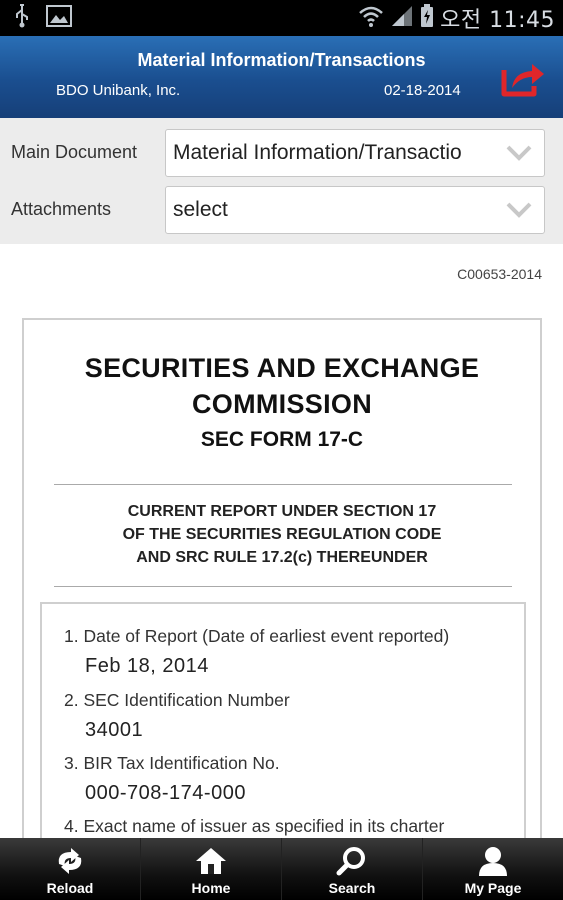 This screenshot has width=563, height=900. Describe the element at coordinates (165, 793) in the screenshot. I see `item-value: 000-708-174-000` at that location.